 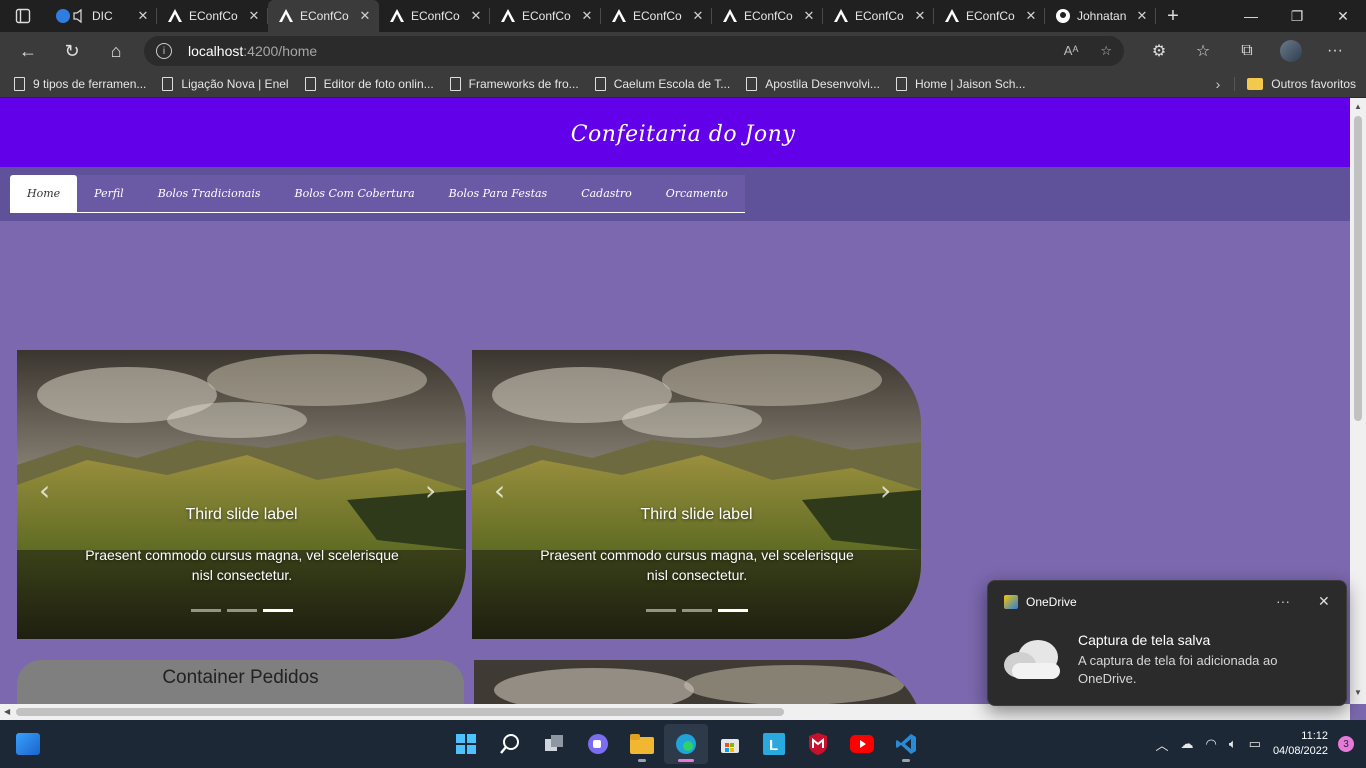 I want to click on toast-more-icon: ···, so click(x=1283, y=601).